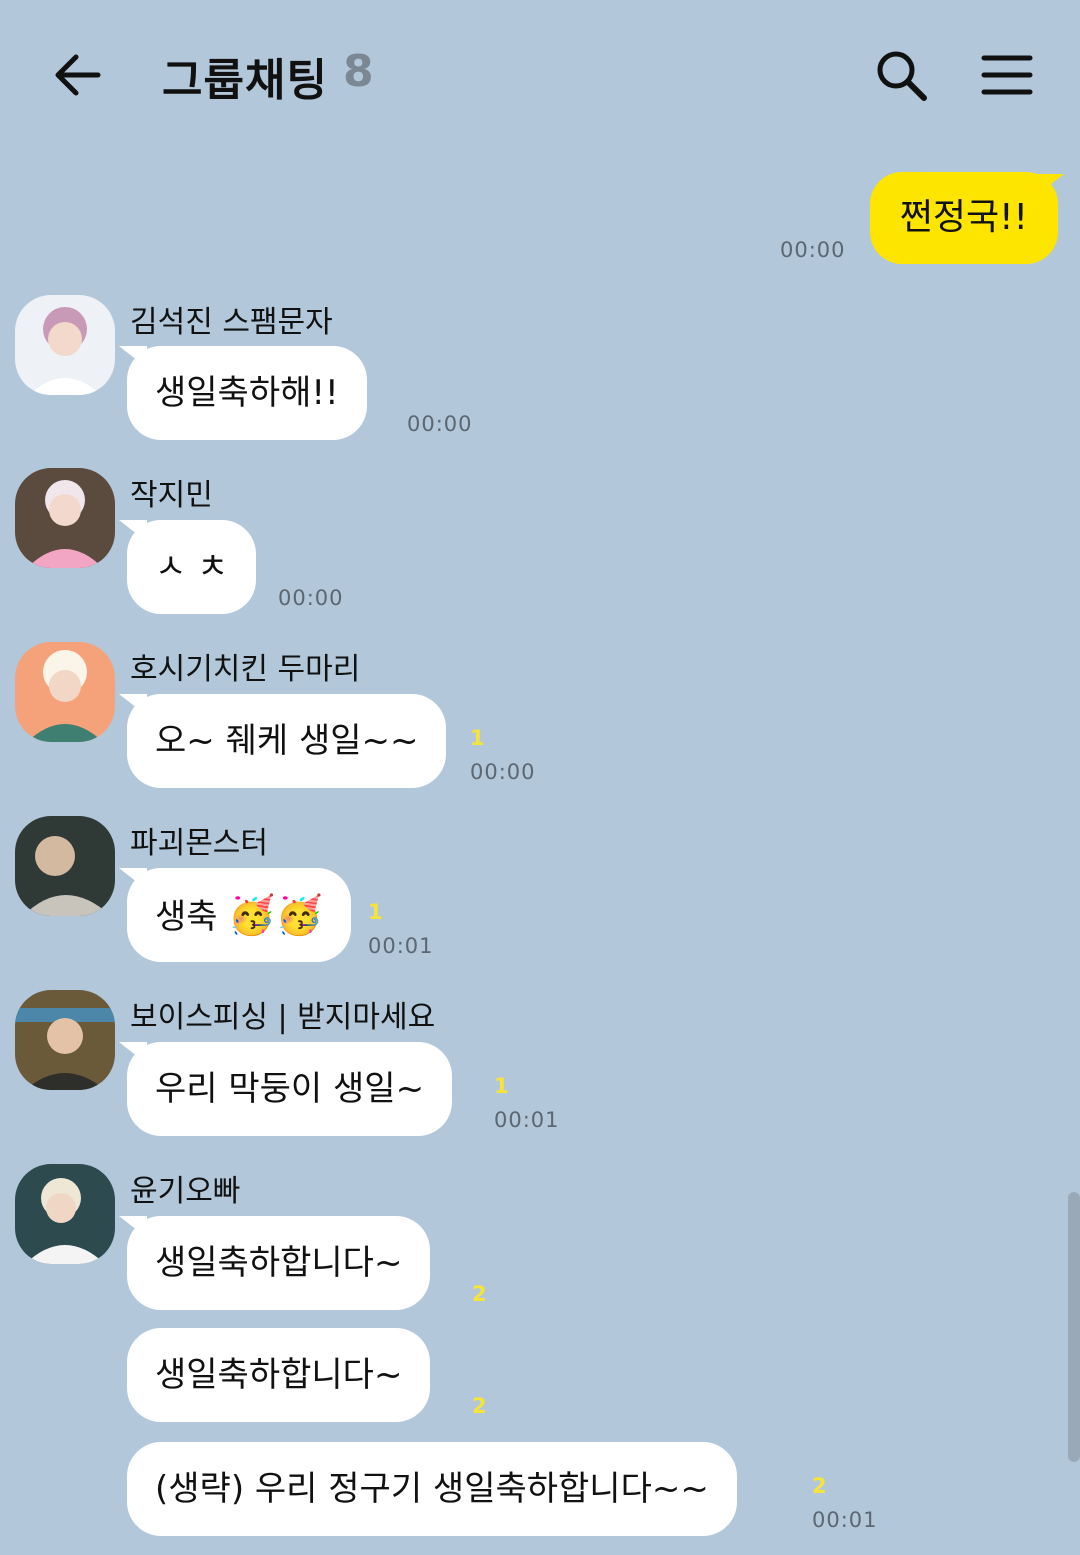 The height and width of the screenshot is (1555, 1080). I want to click on chat-title: 그룹채팅, so click(245, 80).